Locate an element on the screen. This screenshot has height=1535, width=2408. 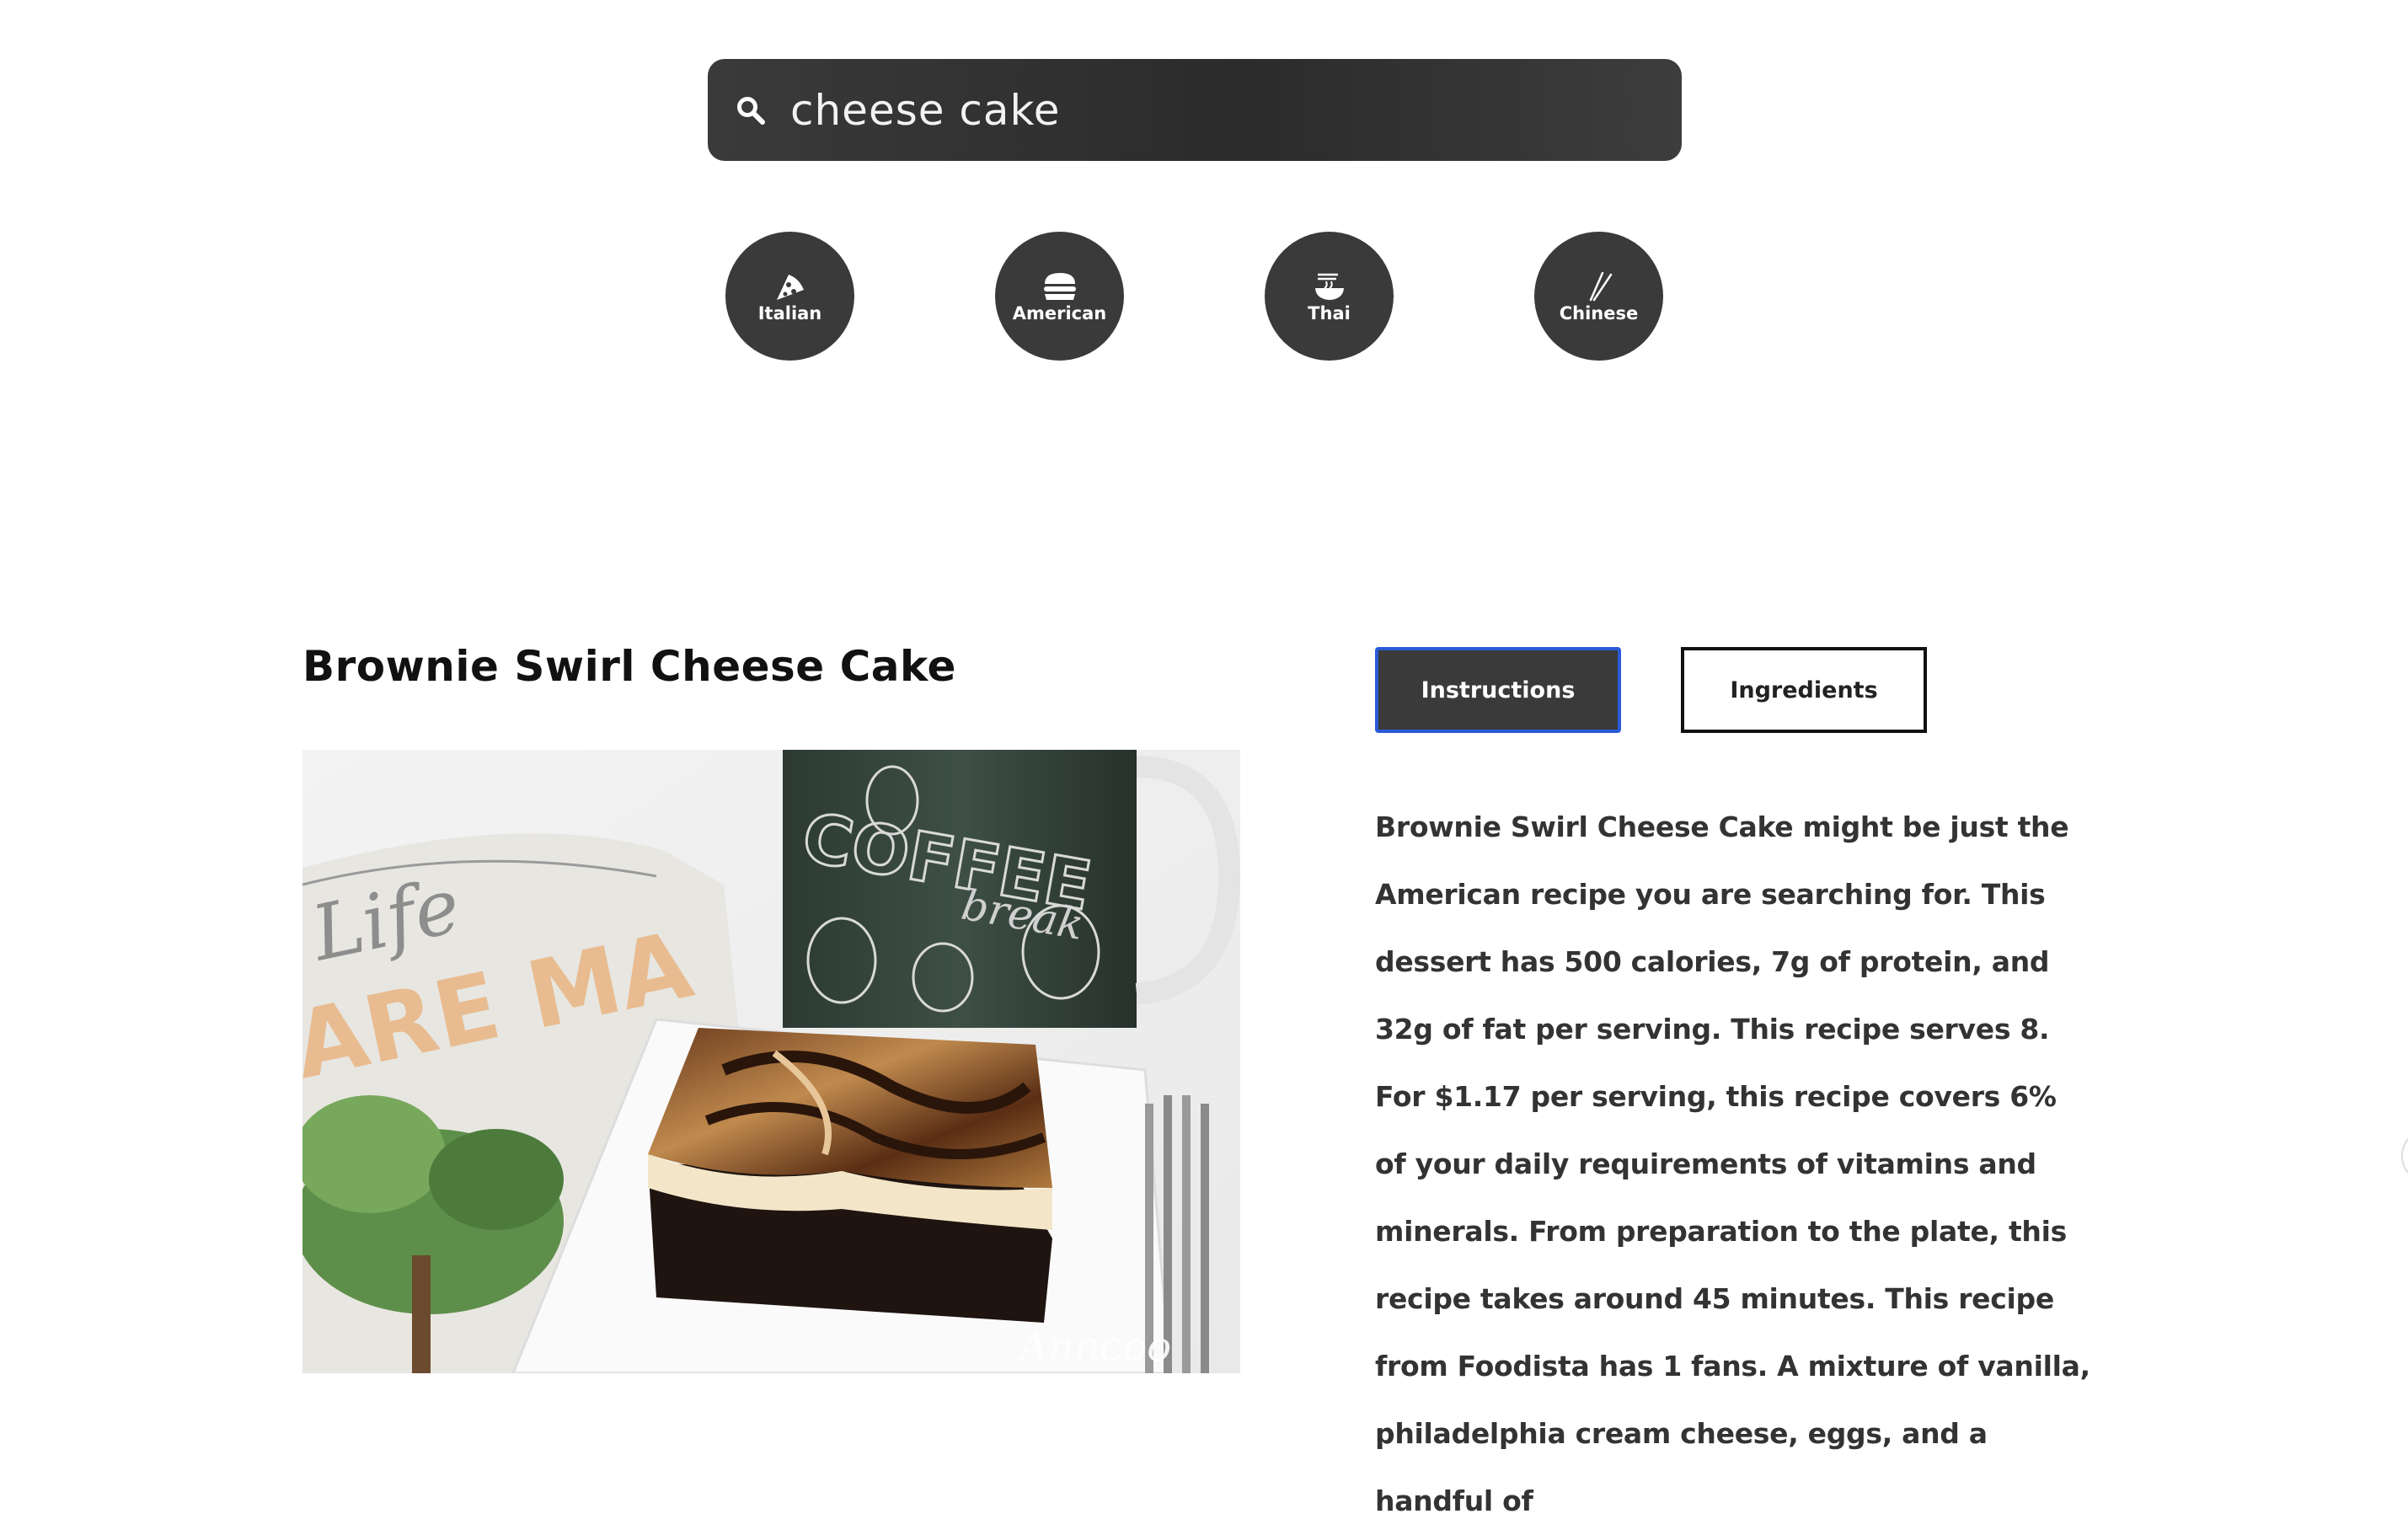
cuisine-thai-button: Thai is located at coordinates (1329, 296).